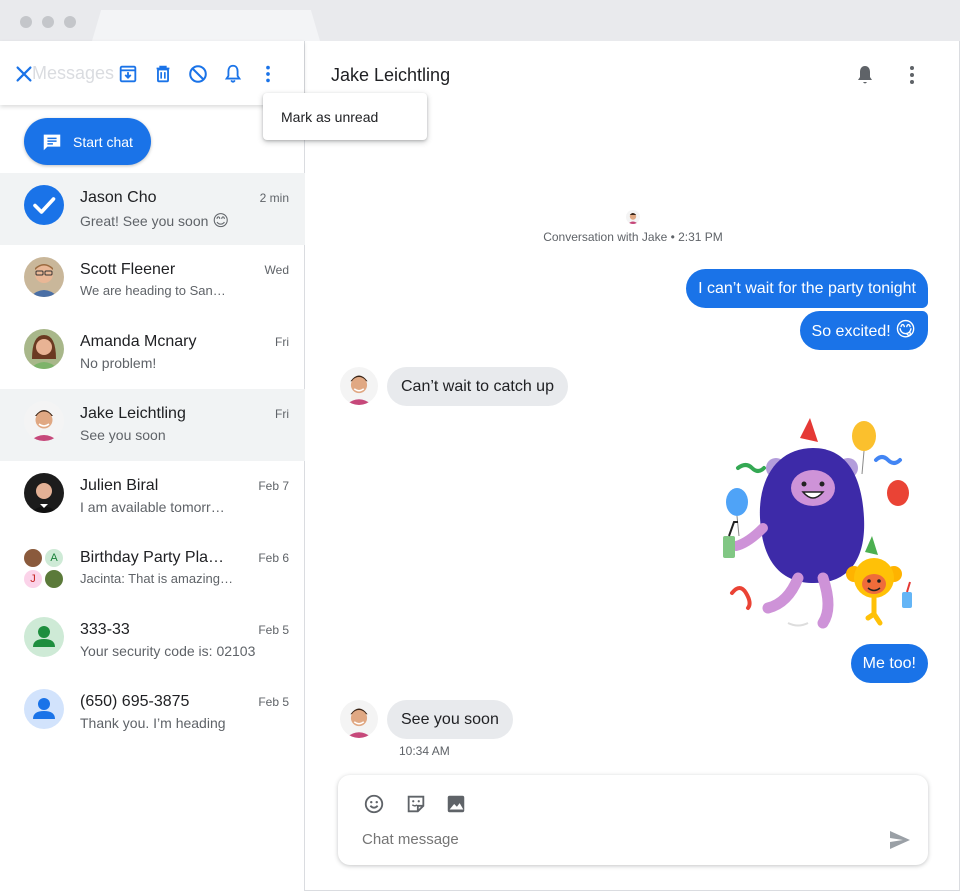 Image resolution: width=960 pixels, height=891 pixels. What do you see at coordinates (424, 751) in the screenshot?
I see `message-timestamp: 10:34 AM` at bounding box center [424, 751].